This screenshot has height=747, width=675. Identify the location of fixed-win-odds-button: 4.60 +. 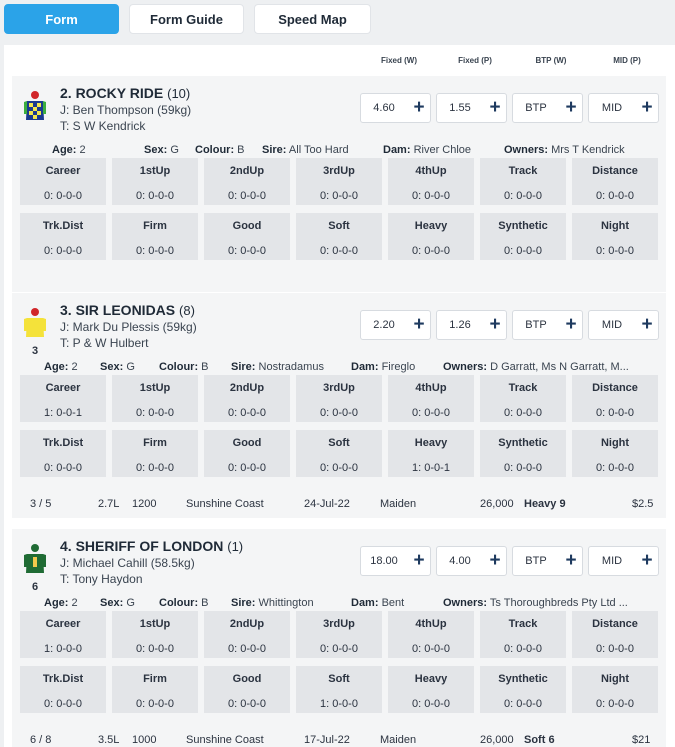
(395, 108).